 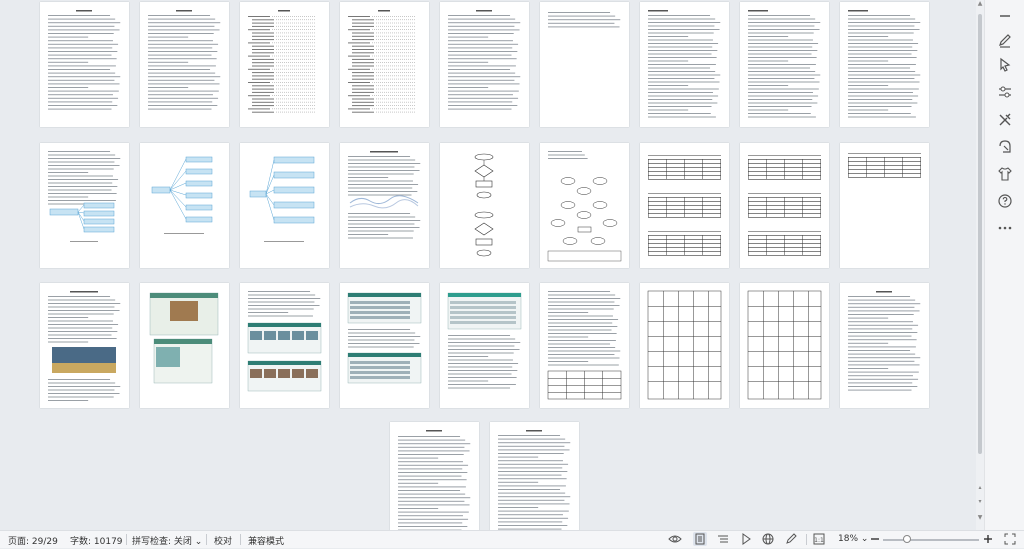 I want to click on chevron-down-icon: ⌄, so click(x=199, y=542).